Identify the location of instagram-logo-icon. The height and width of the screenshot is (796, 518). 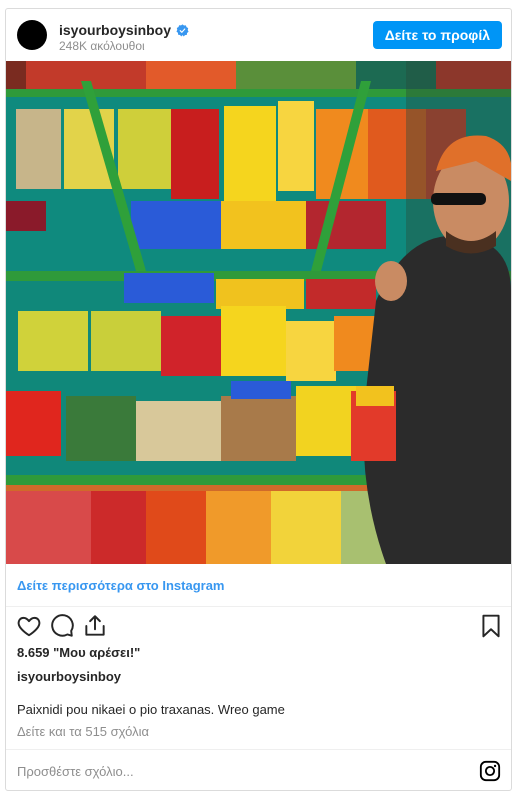
(490, 771).